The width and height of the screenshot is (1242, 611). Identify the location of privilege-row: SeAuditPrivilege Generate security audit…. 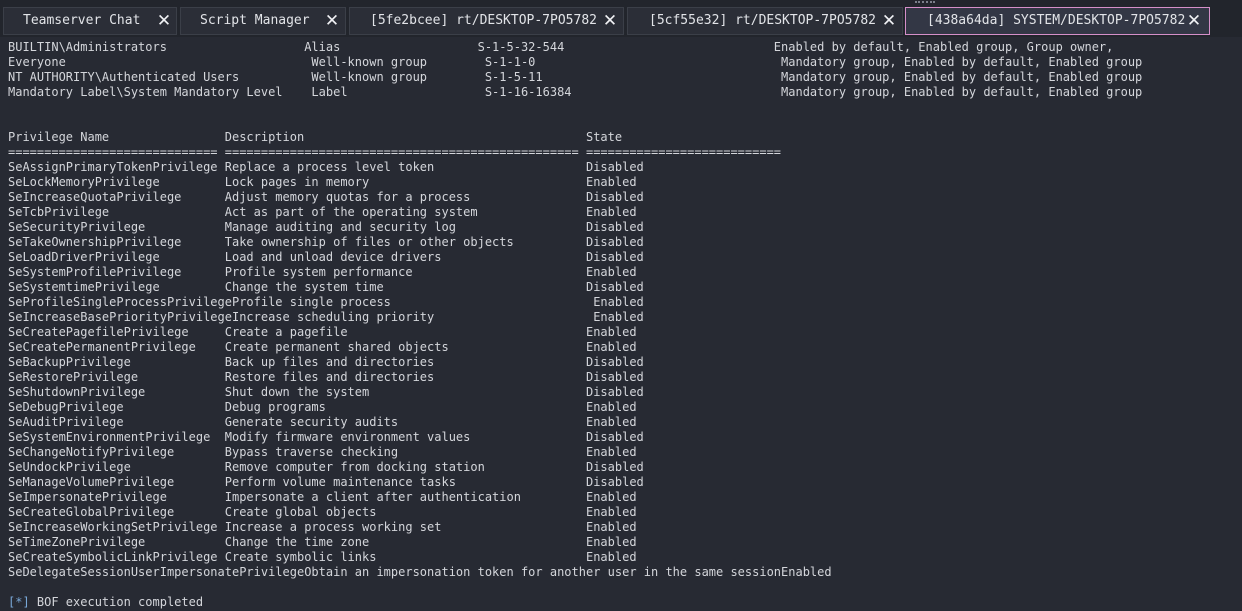
(322, 422).